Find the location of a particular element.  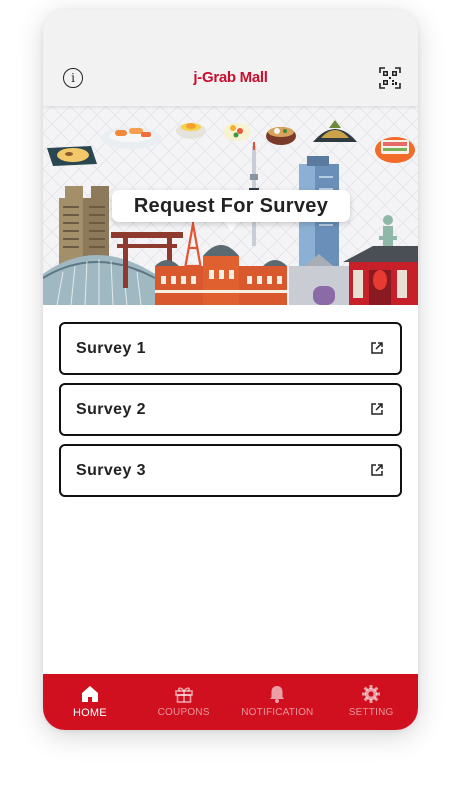

tab-label: COUPONS is located at coordinates (183, 712).